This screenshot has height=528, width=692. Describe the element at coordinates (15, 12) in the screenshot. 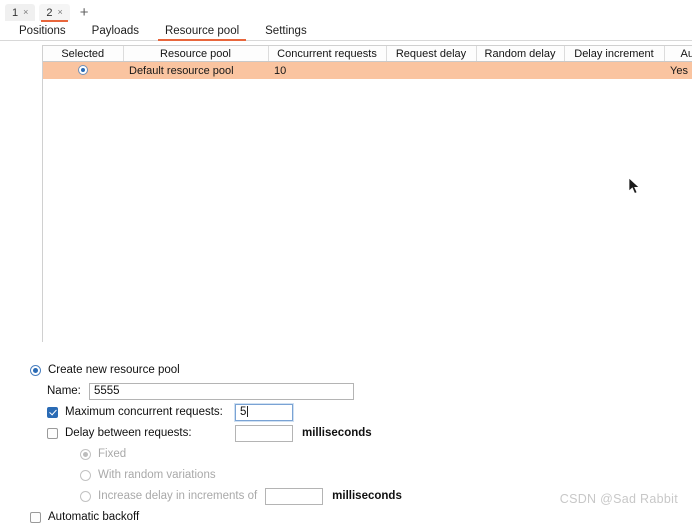

I see `attack-tab-1-label: 1` at that location.